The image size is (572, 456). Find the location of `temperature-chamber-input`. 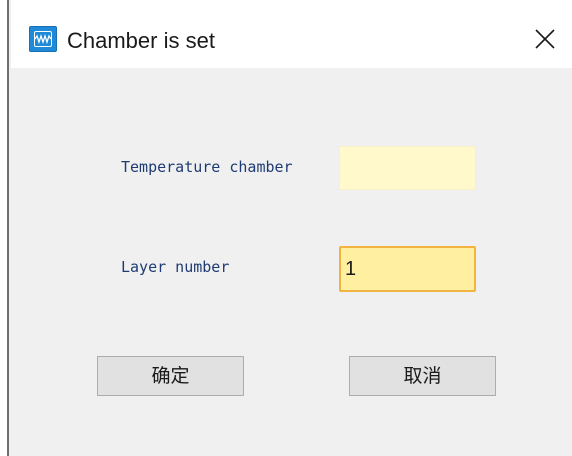

temperature-chamber-input is located at coordinates (407, 168).